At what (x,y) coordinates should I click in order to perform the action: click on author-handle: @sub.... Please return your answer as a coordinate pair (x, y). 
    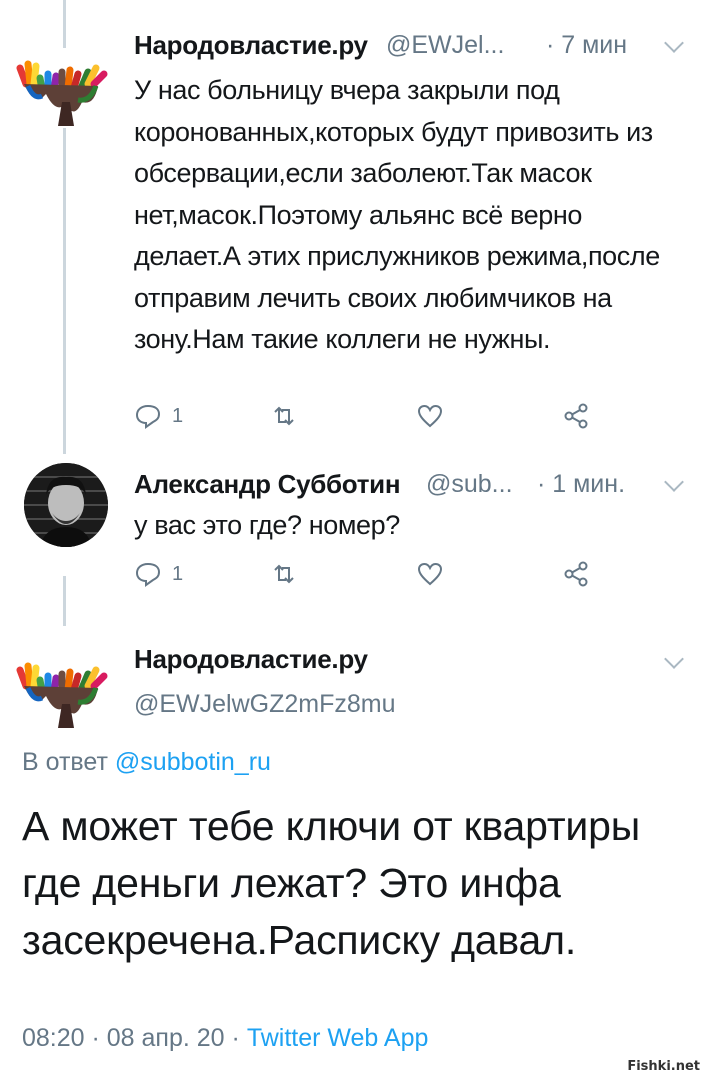
    Looking at the image, I should click on (469, 484).